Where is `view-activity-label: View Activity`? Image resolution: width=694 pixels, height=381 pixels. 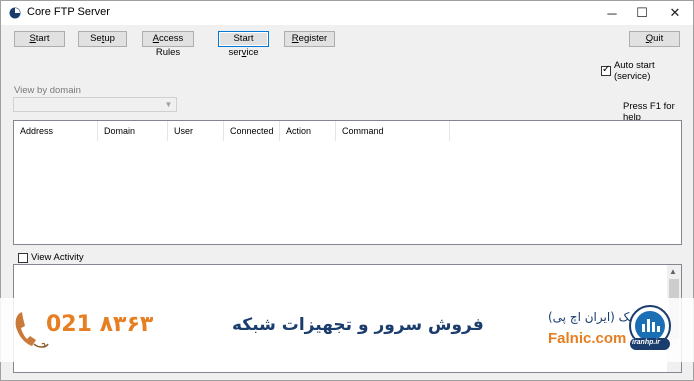
view-activity-label: View Activity is located at coordinates (57, 257).